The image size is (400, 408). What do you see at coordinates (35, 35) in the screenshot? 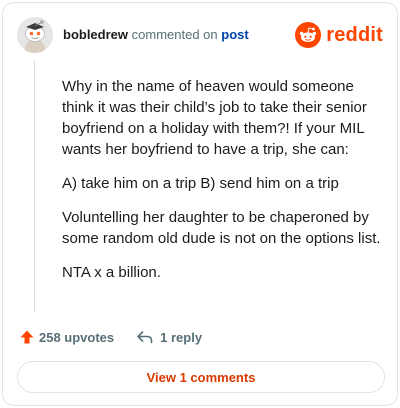
I see `user-avatar-icon` at bounding box center [35, 35].